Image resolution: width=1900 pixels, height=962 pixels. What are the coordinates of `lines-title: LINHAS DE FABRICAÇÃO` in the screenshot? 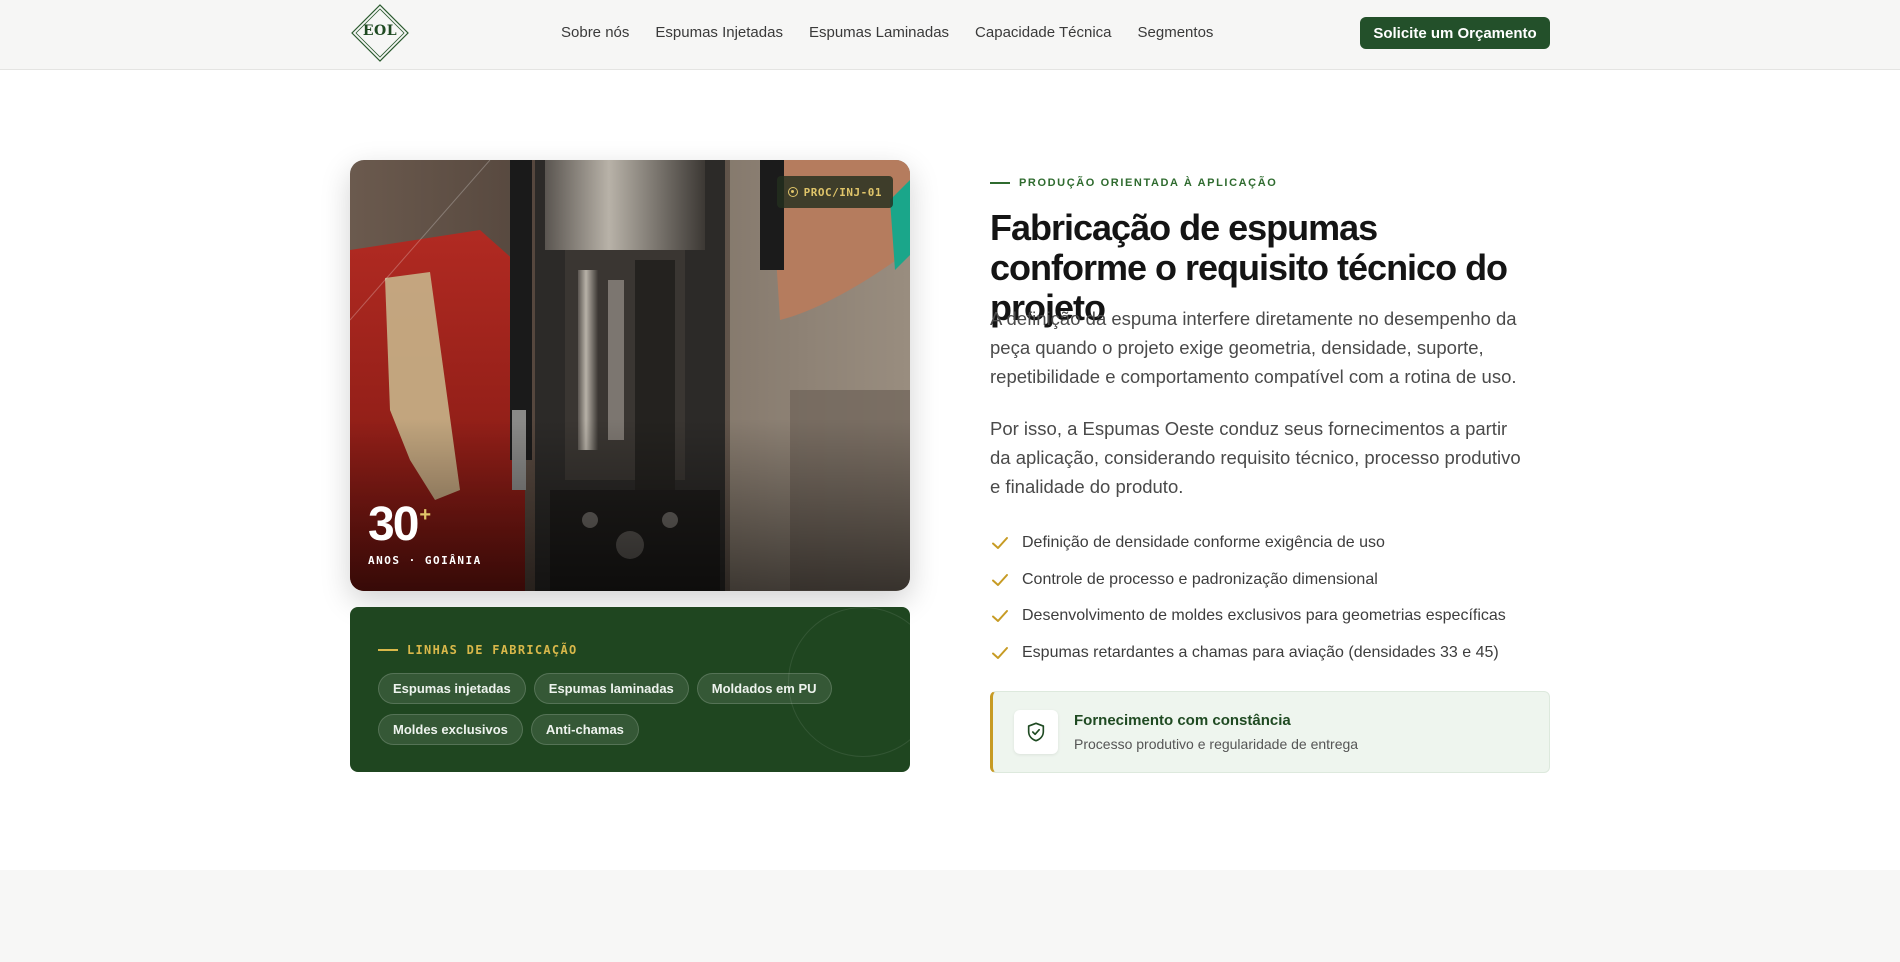 It's located at (478, 650).